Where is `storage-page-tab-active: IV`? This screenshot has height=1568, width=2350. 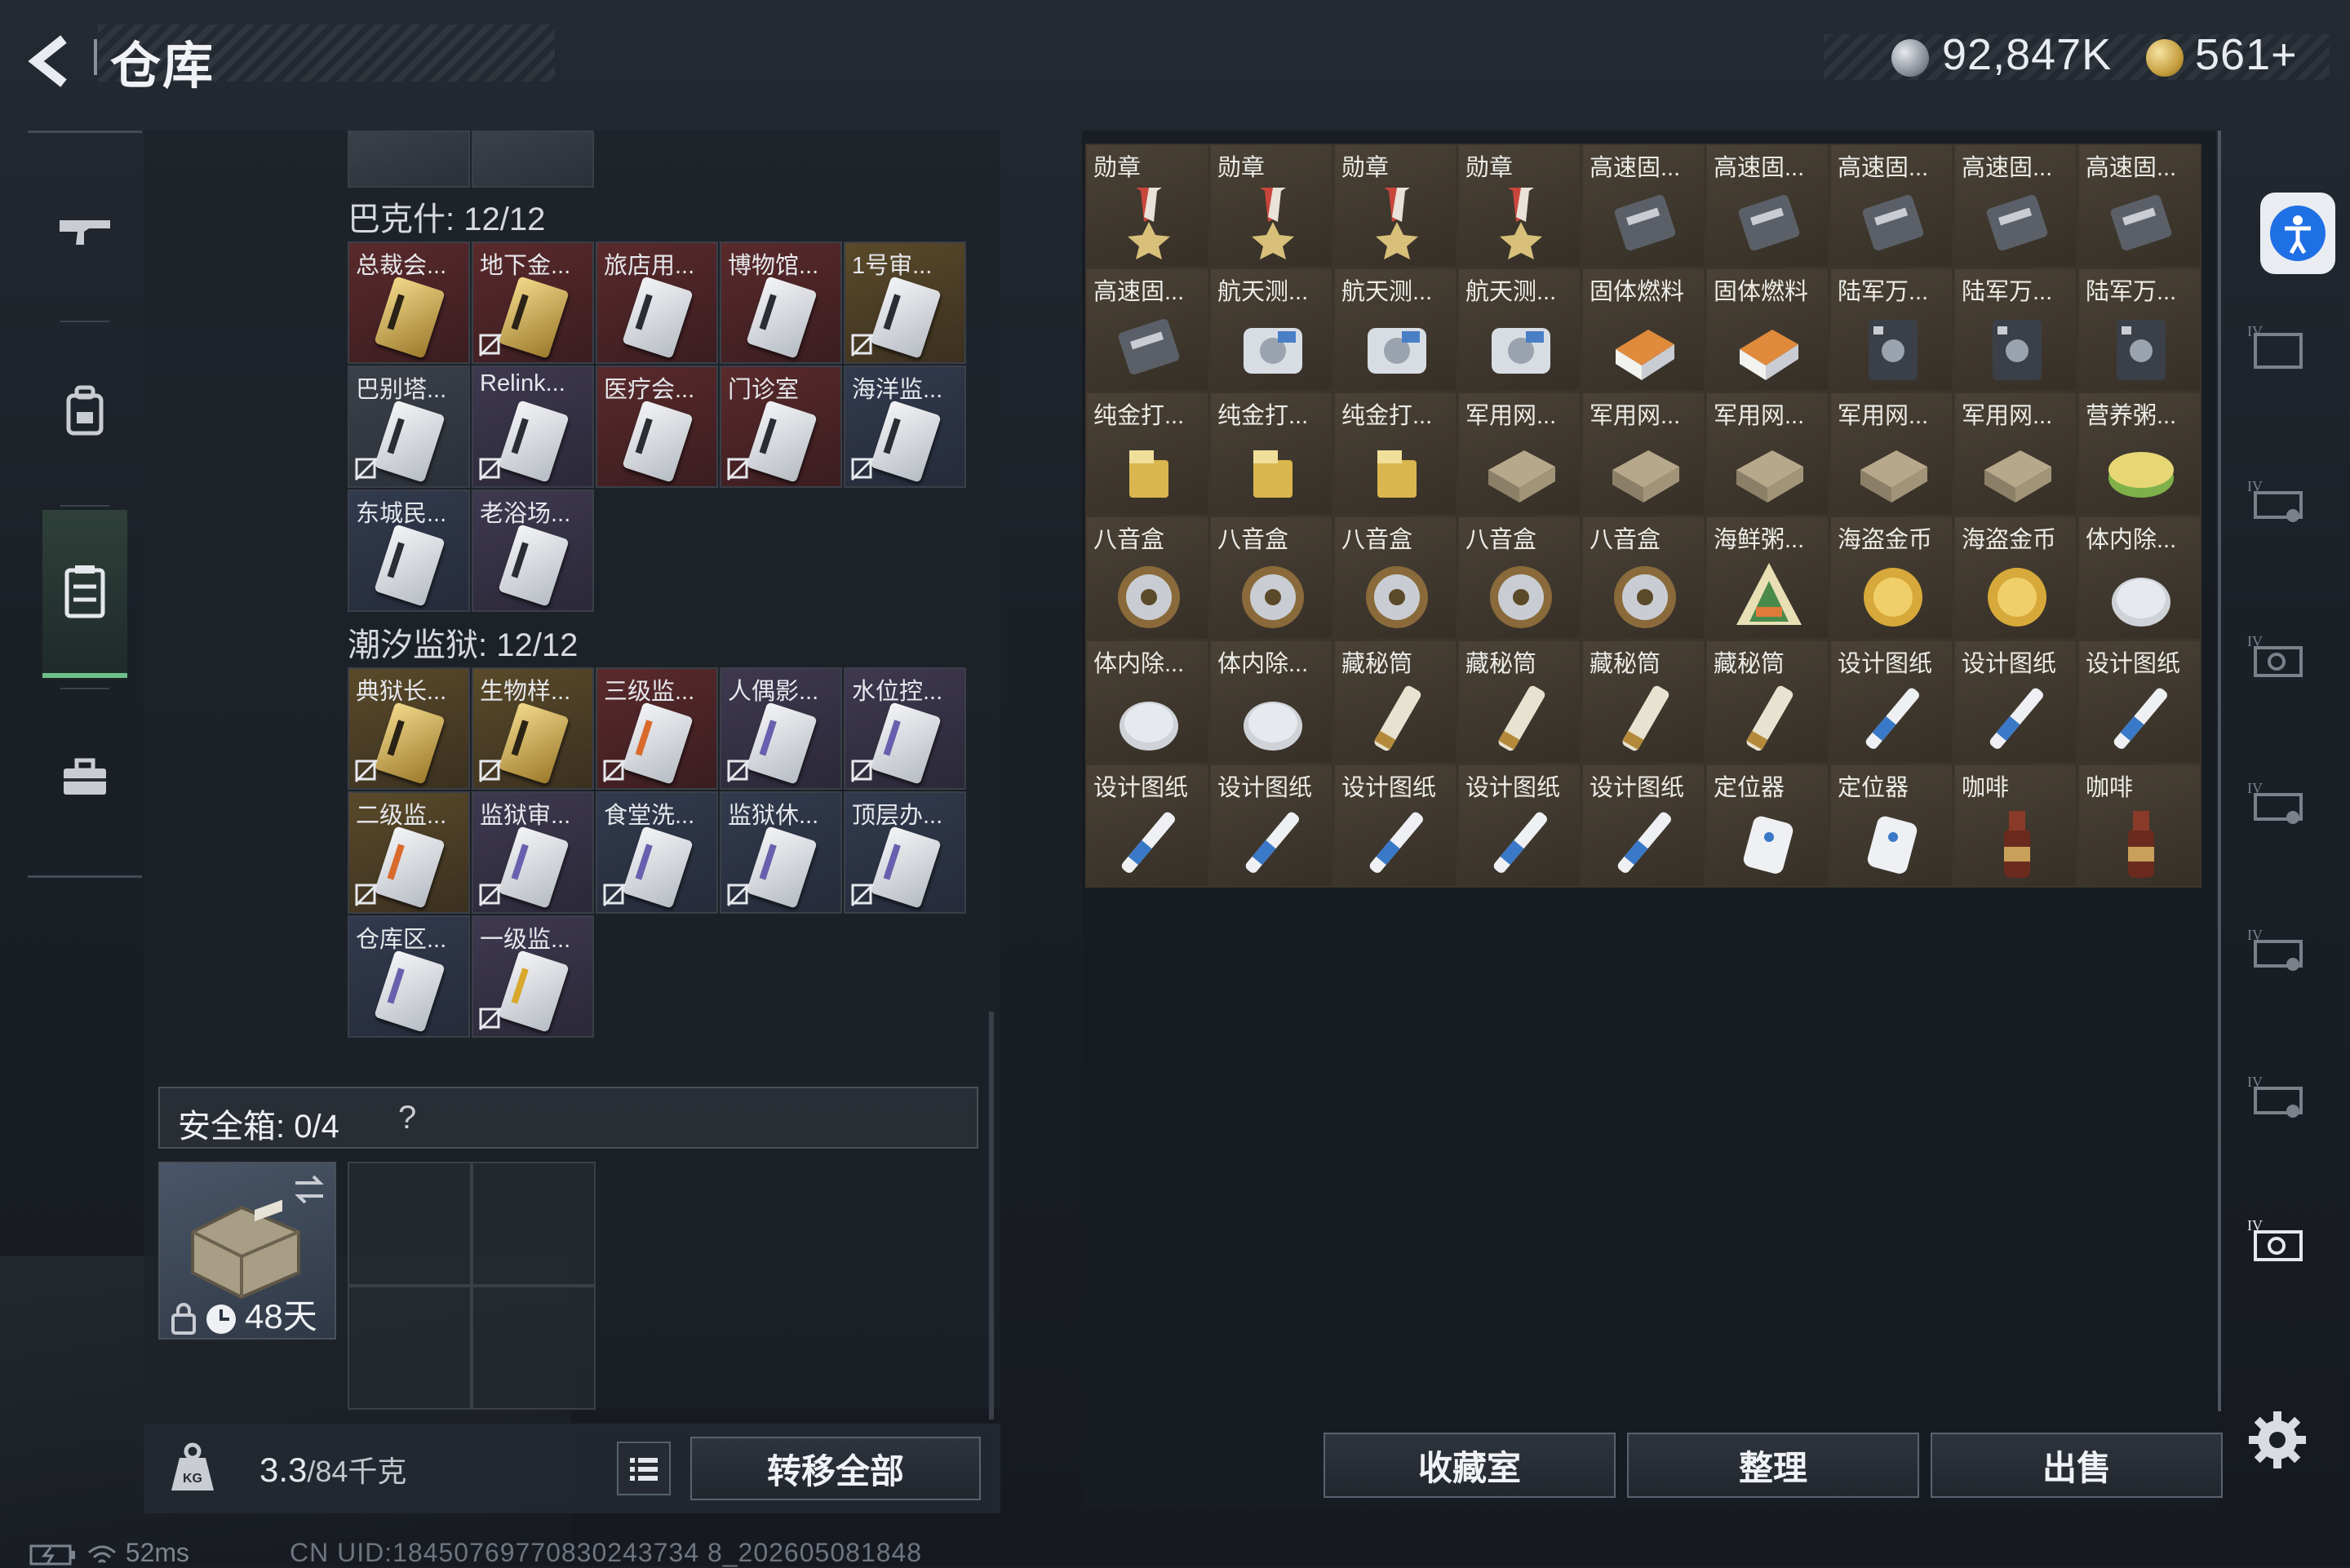 storage-page-tab-active: IV is located at coordinates (2276, 1241).